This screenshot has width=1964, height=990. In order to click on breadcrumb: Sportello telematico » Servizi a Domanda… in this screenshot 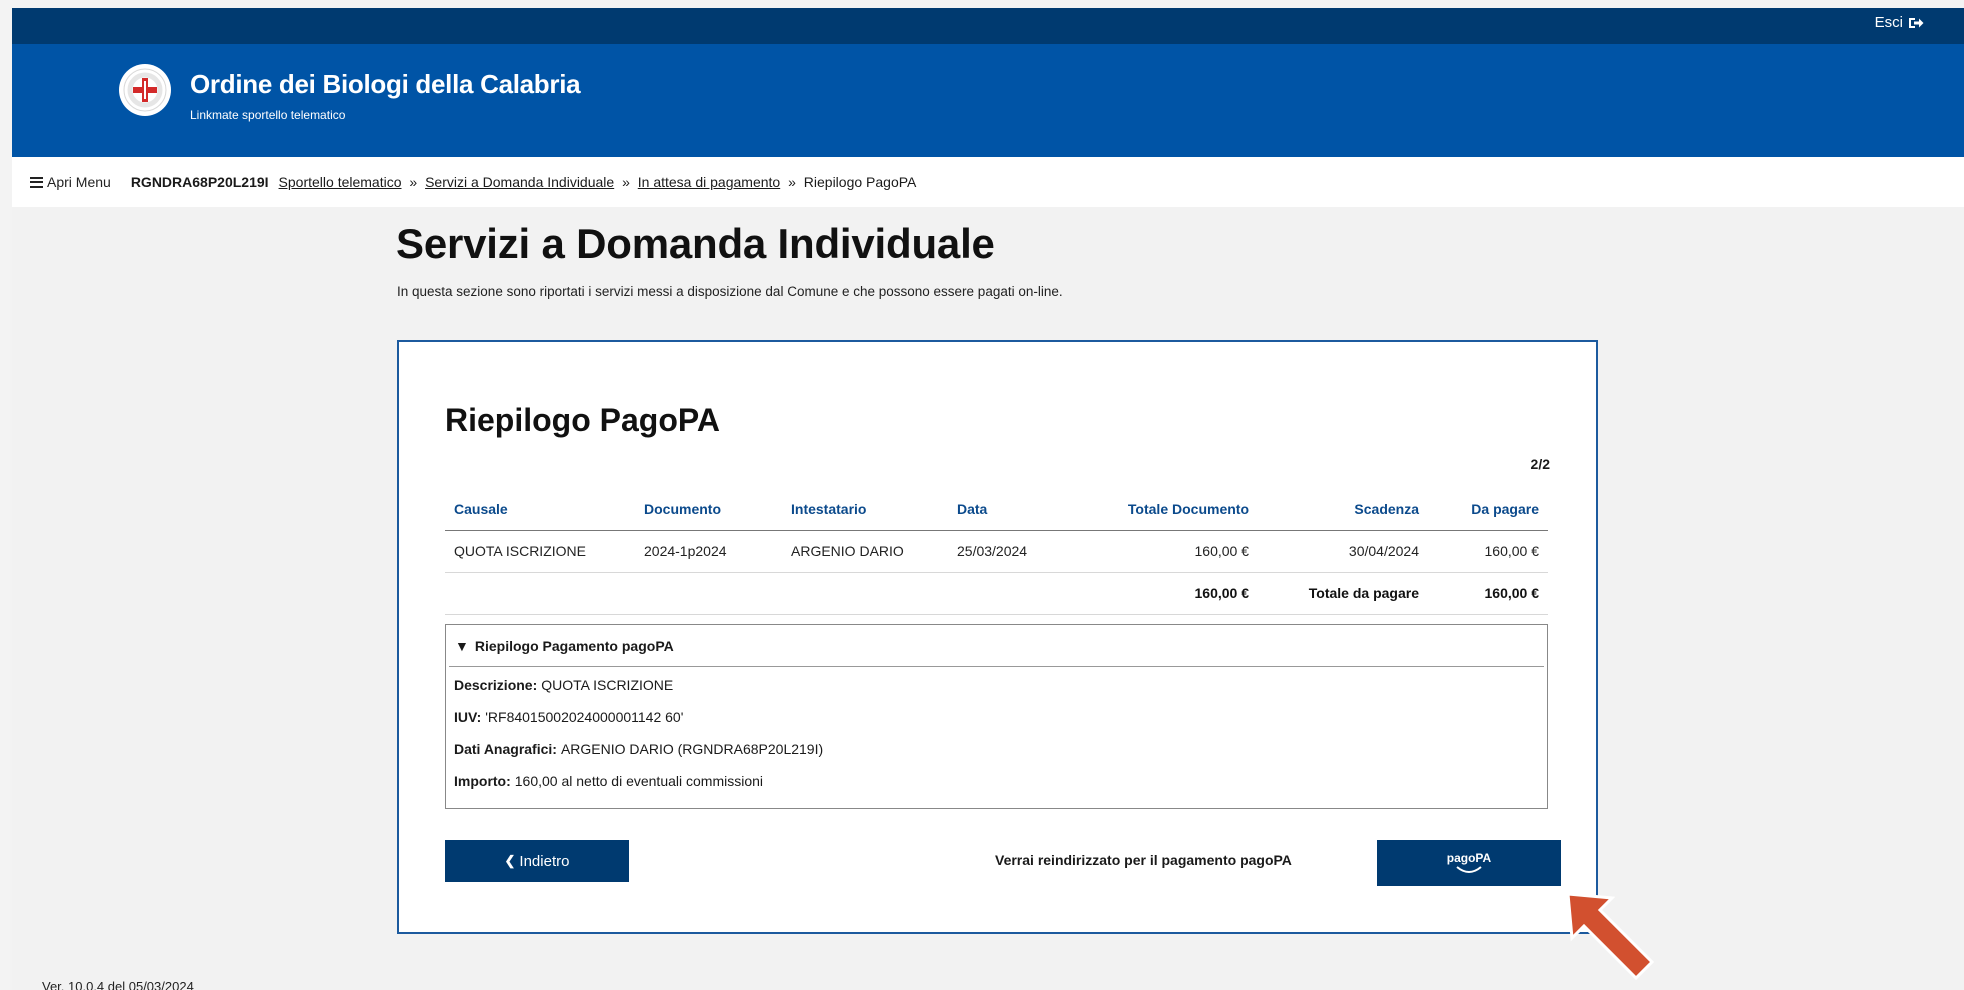, I will do `click(598, 182)`.